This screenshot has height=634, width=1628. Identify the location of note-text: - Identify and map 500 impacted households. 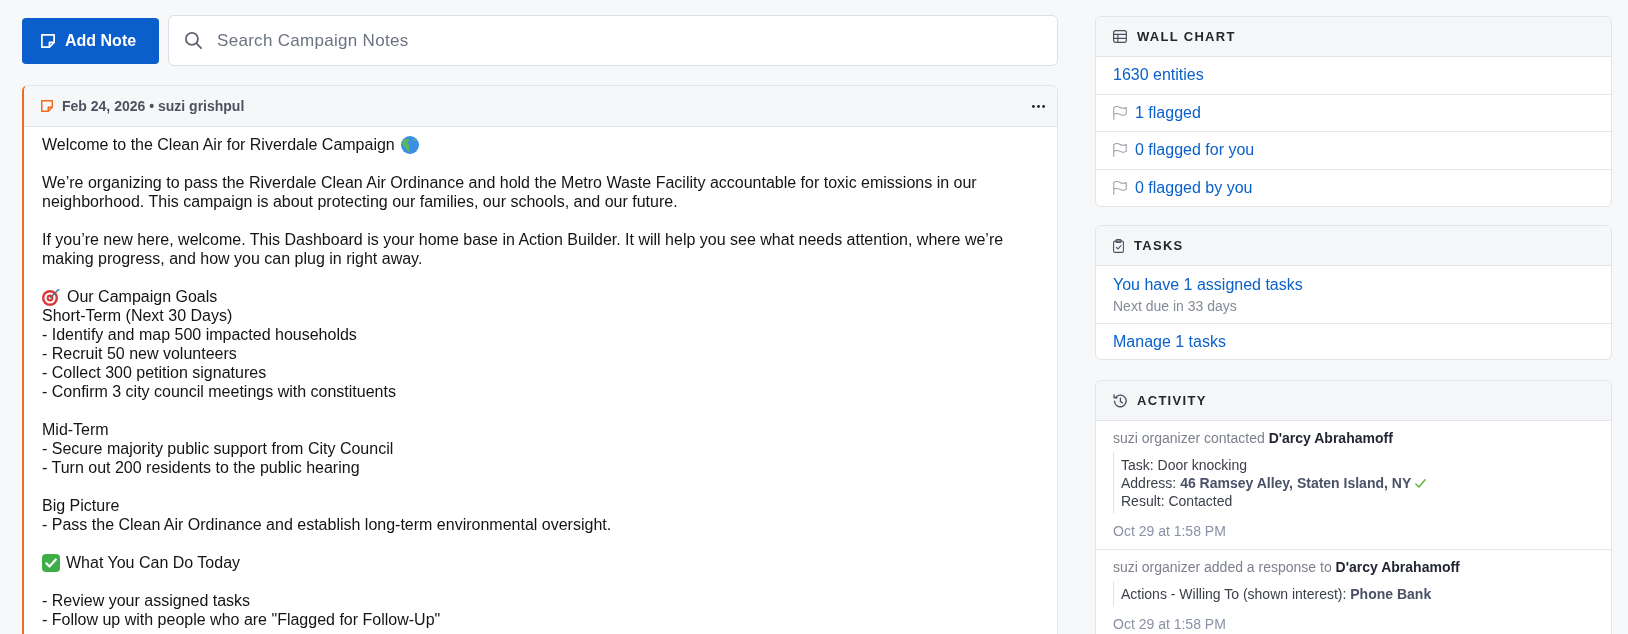
(200, 334).